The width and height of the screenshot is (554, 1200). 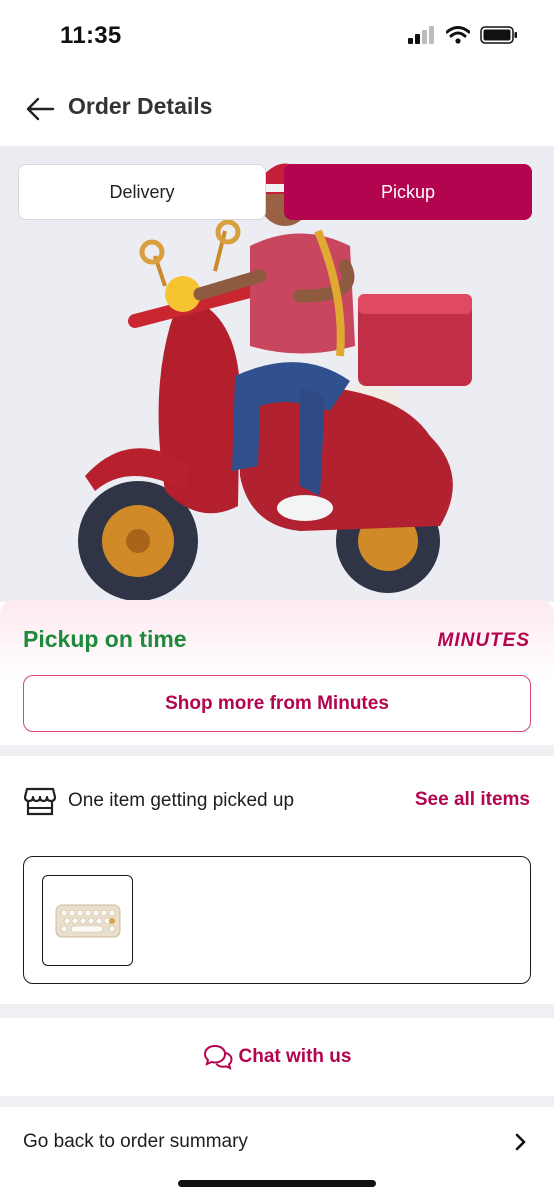 I want to click on header: Order Details, so click(x=277, y=109).